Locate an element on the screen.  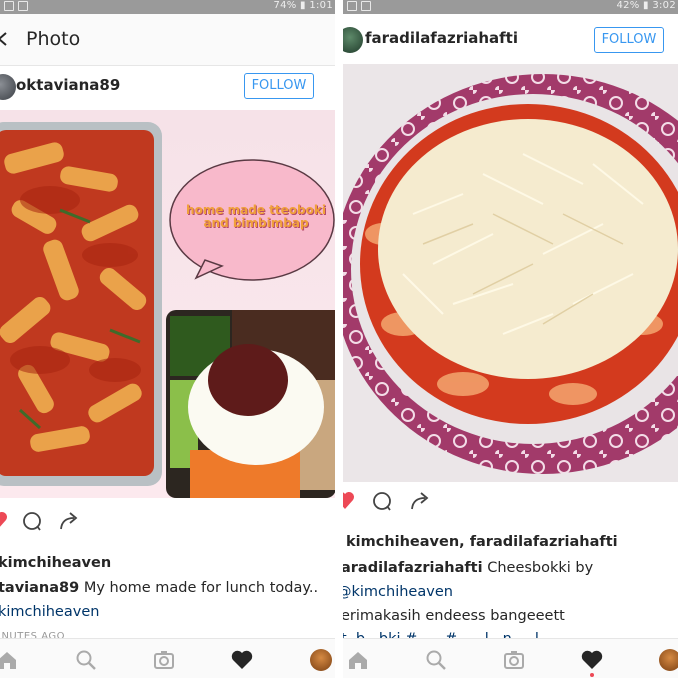
caption-line-3: erimakasih endeess bangeeett is located at coordinates (454, 616).